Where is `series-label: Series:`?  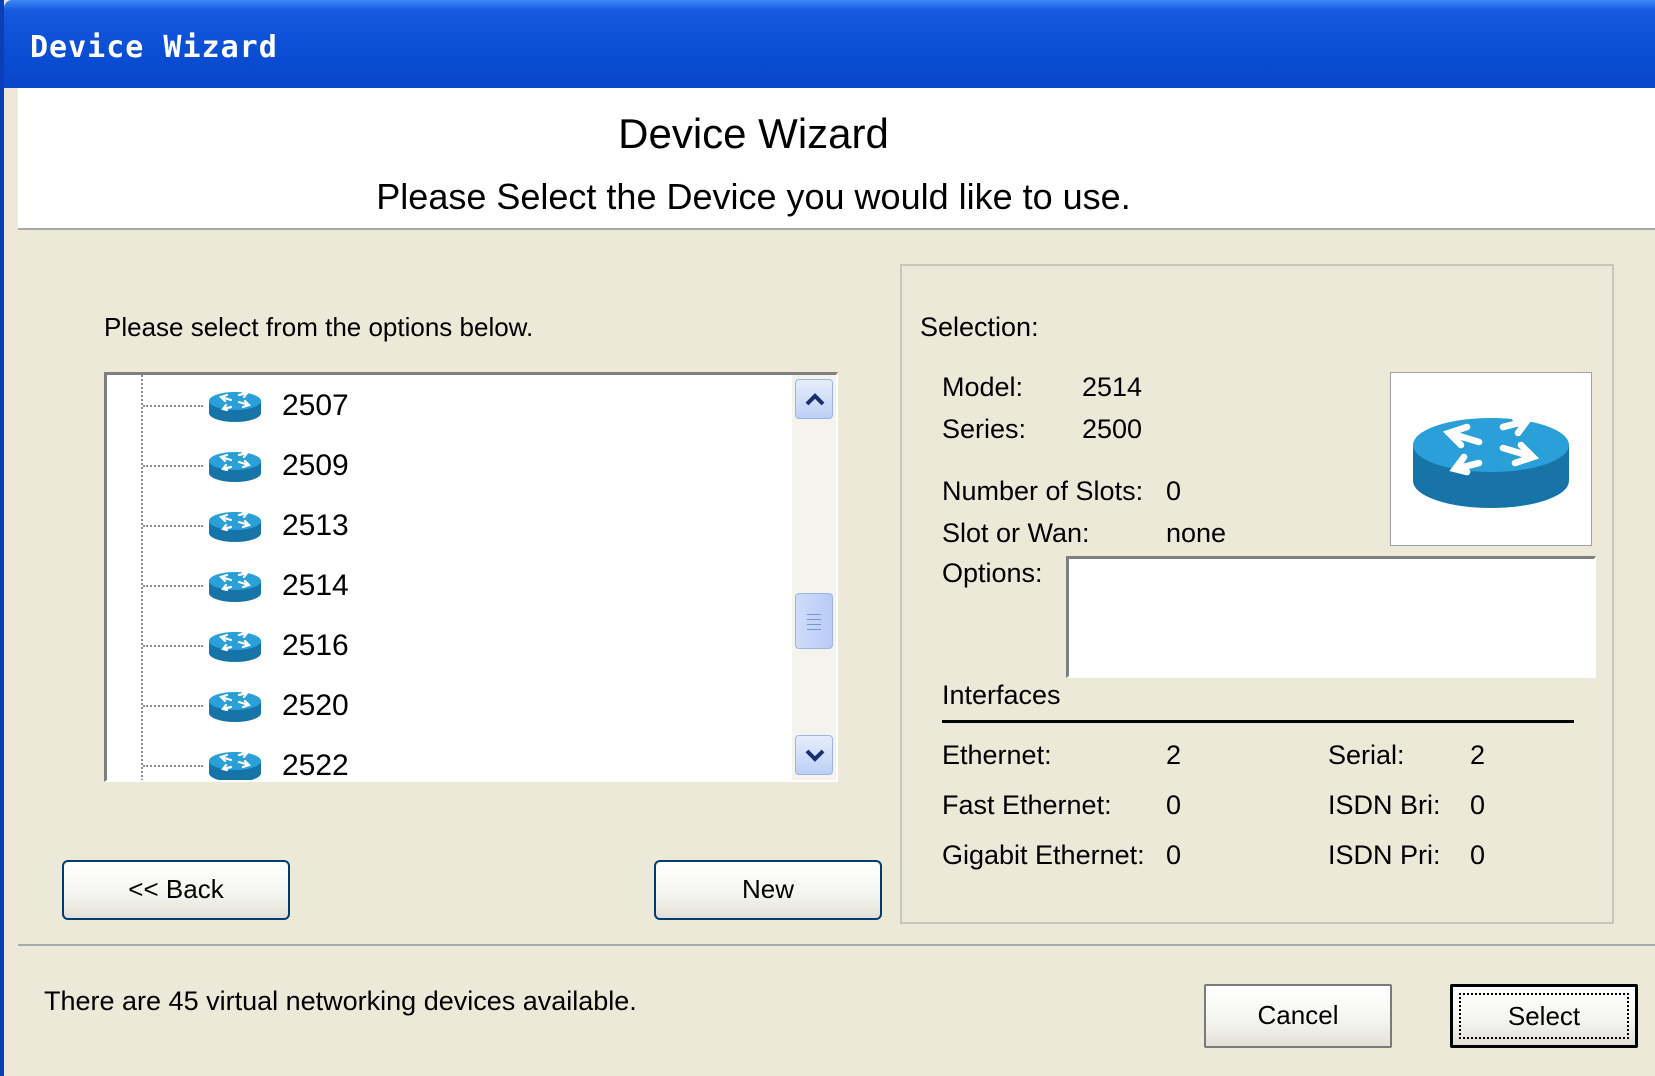 series-label: Series: is located at coordinates (984, 429).